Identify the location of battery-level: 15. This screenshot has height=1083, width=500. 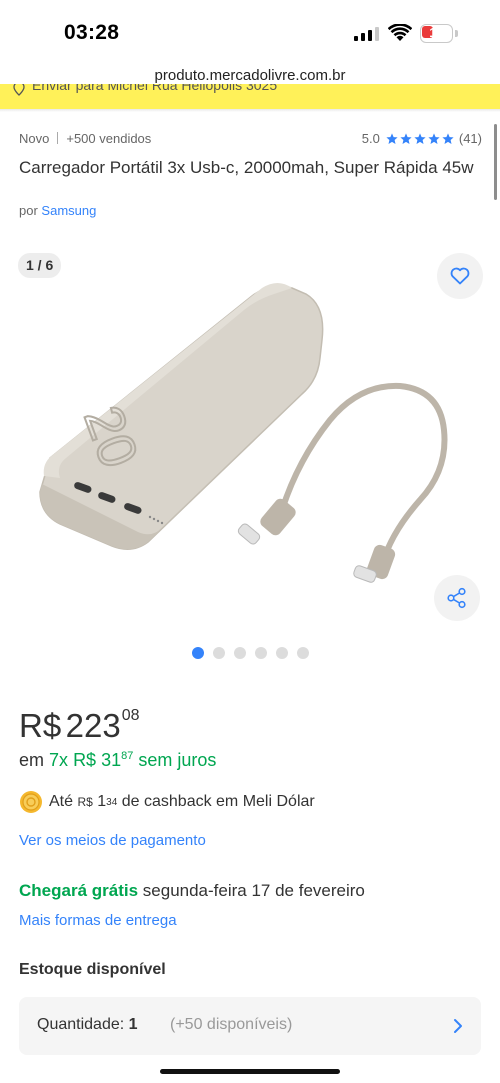
(436, 32).